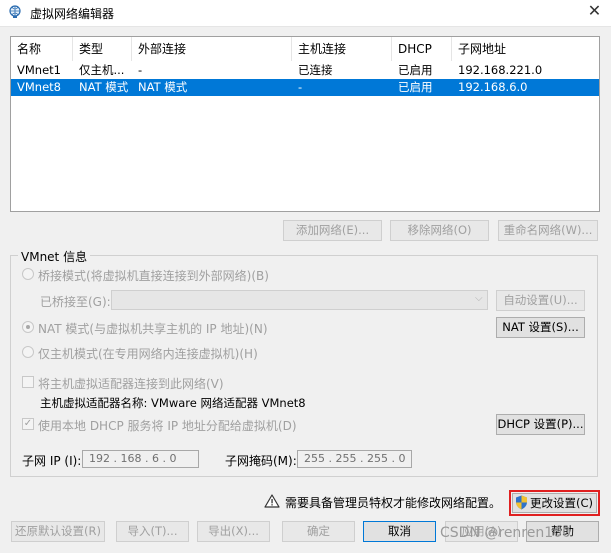  Describe the element at coordinates (354, 459) in the screenshot. I see `subnet-mask-field: 255 . 255 . 255 . 0` at that location.